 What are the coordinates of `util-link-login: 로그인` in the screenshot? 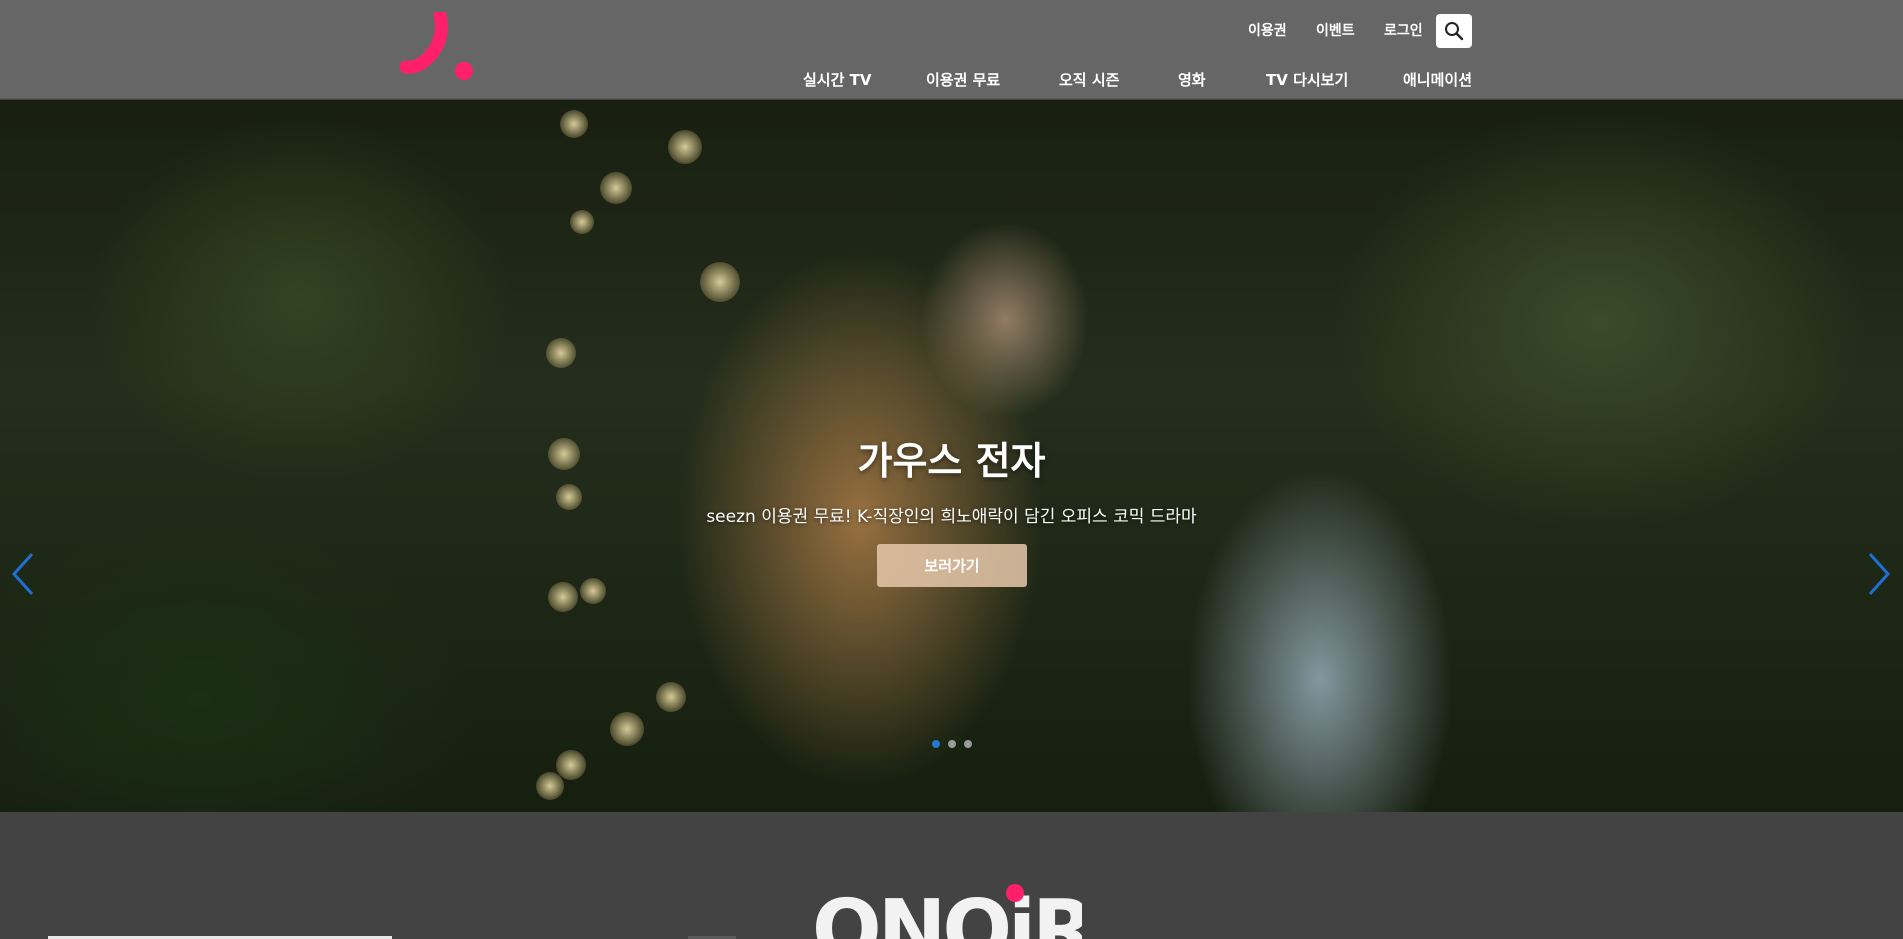 It's located at (1403, 30).